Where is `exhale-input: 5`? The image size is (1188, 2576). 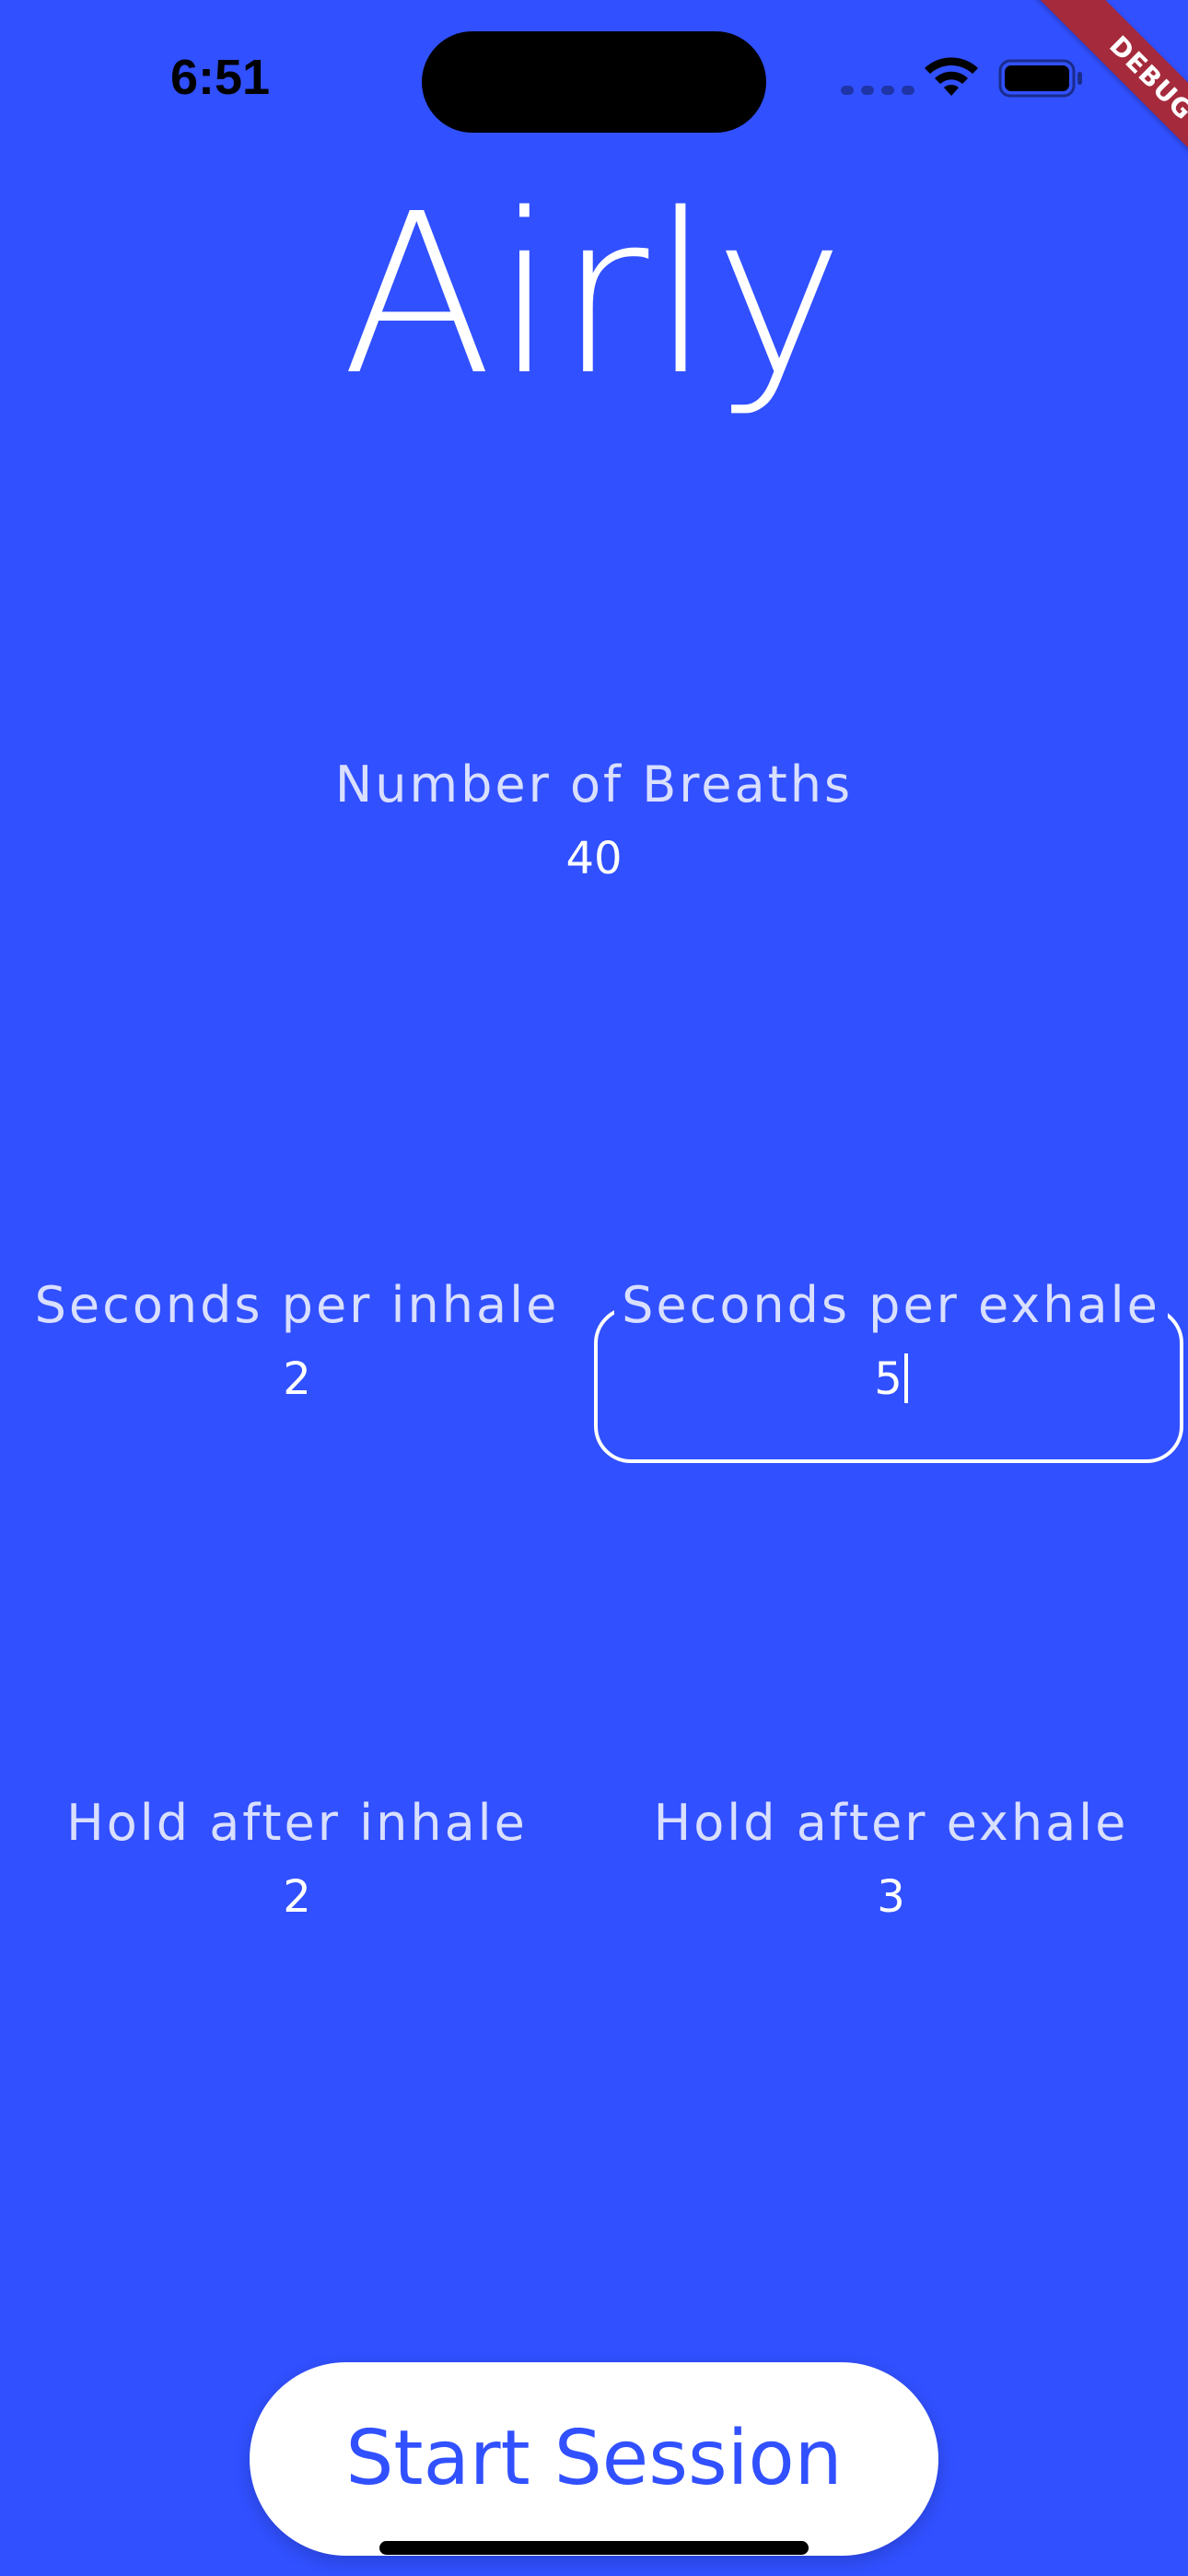 exhale-input: 5 is located at coordinates (891, 1379).